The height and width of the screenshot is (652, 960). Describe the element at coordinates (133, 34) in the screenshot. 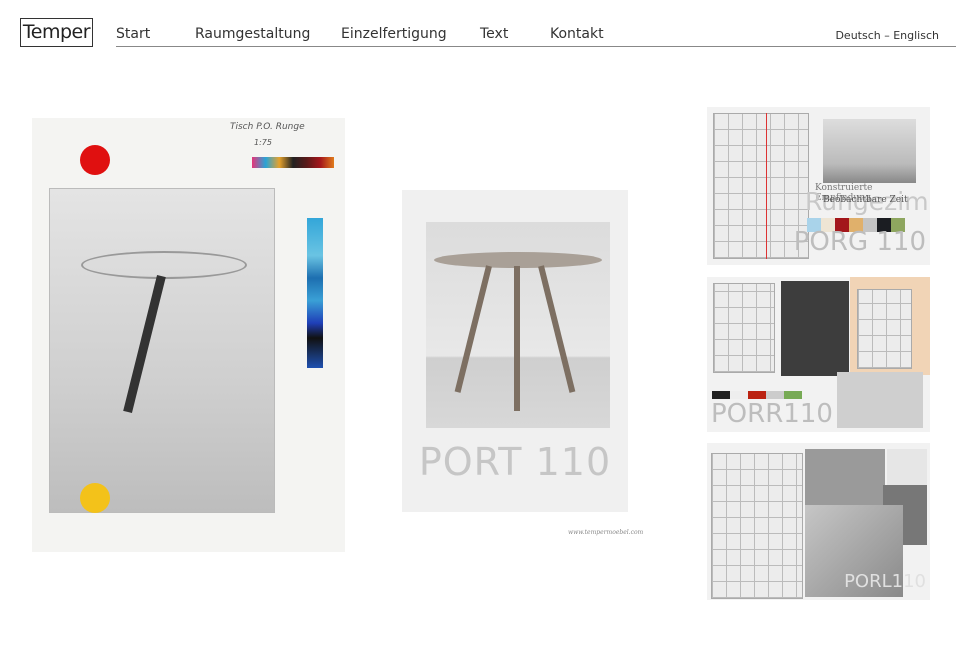

I see `nav-start: Start` at that location.